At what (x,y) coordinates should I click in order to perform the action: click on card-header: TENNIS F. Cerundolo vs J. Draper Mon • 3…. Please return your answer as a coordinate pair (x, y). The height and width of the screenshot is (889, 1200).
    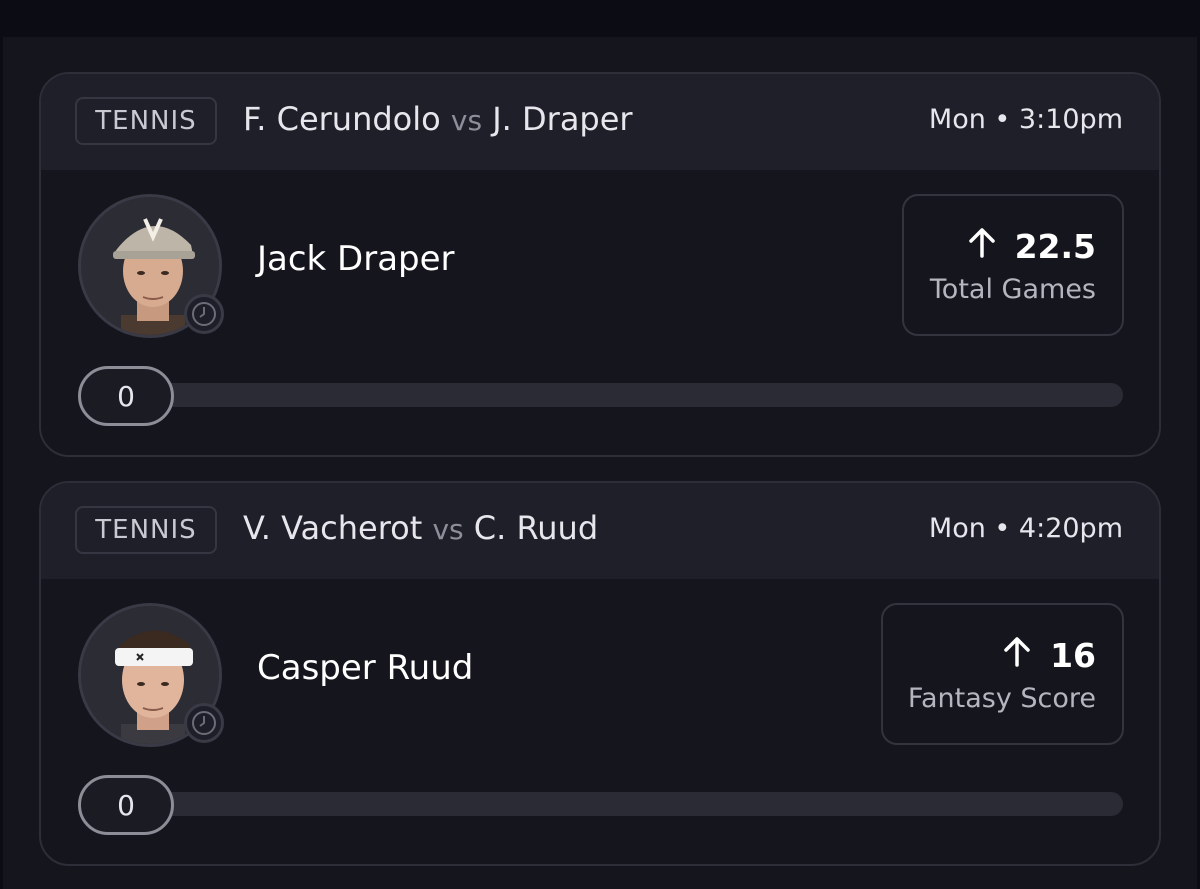
    Looking at the image, I should click on (600, 122).